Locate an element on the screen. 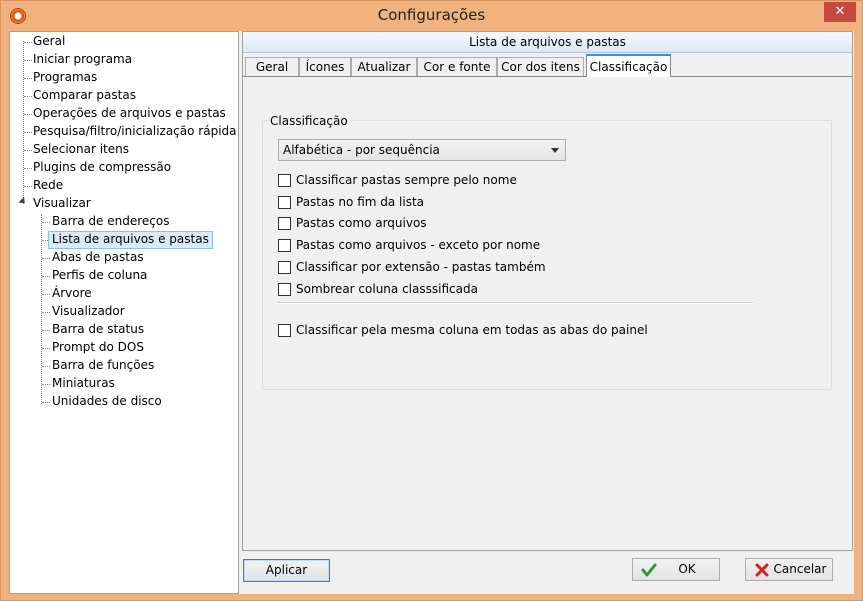  checkbox-label: Sombrear coluna classsificada is located at coordinates (387, 289).